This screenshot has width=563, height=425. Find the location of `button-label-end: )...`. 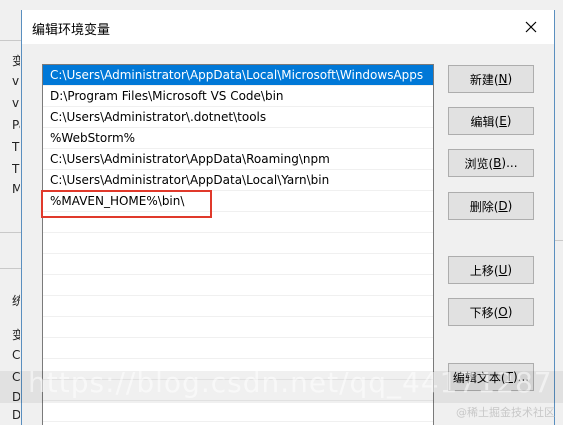

button-label-end: )... is located at coordinates (509, 163).